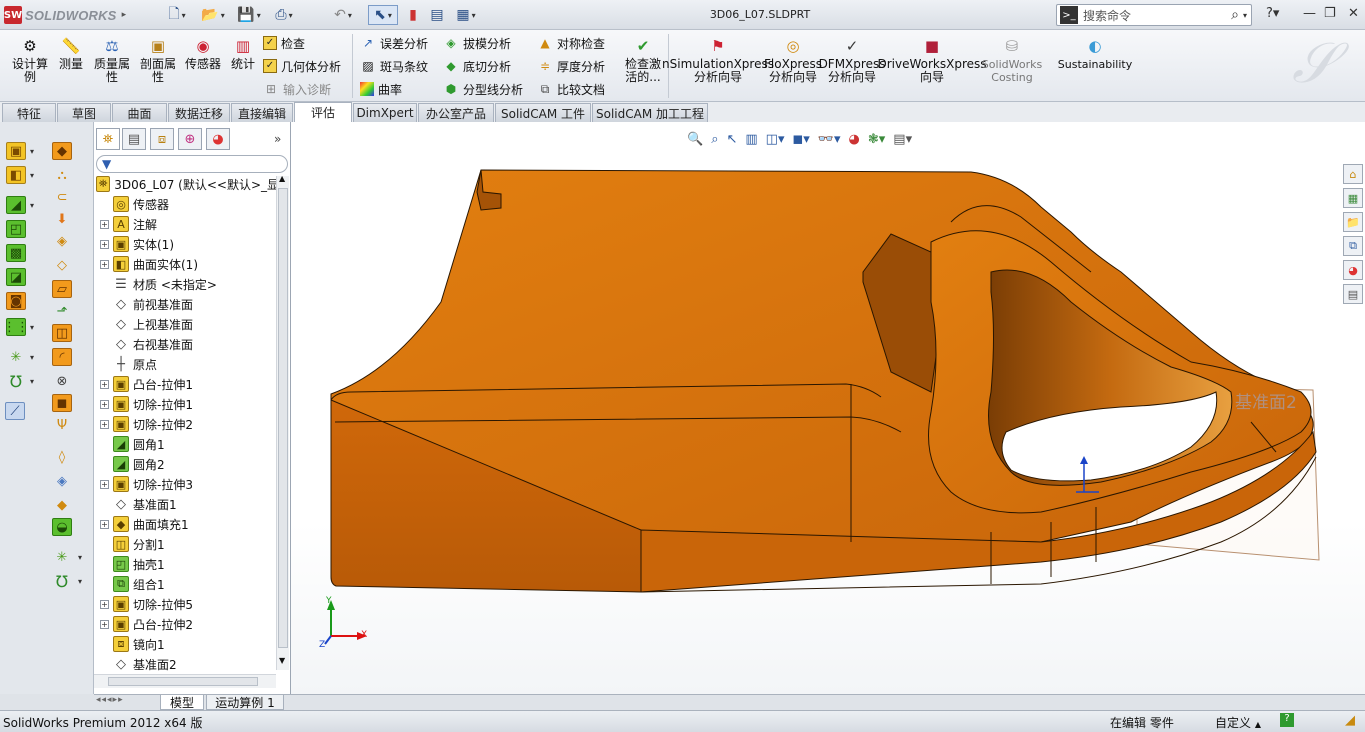  What do you see at coordinates (571, 89) in the screenshot?
I see `compare-documents-button: ⧉ 比较文档` at bounding box center [571, 89].